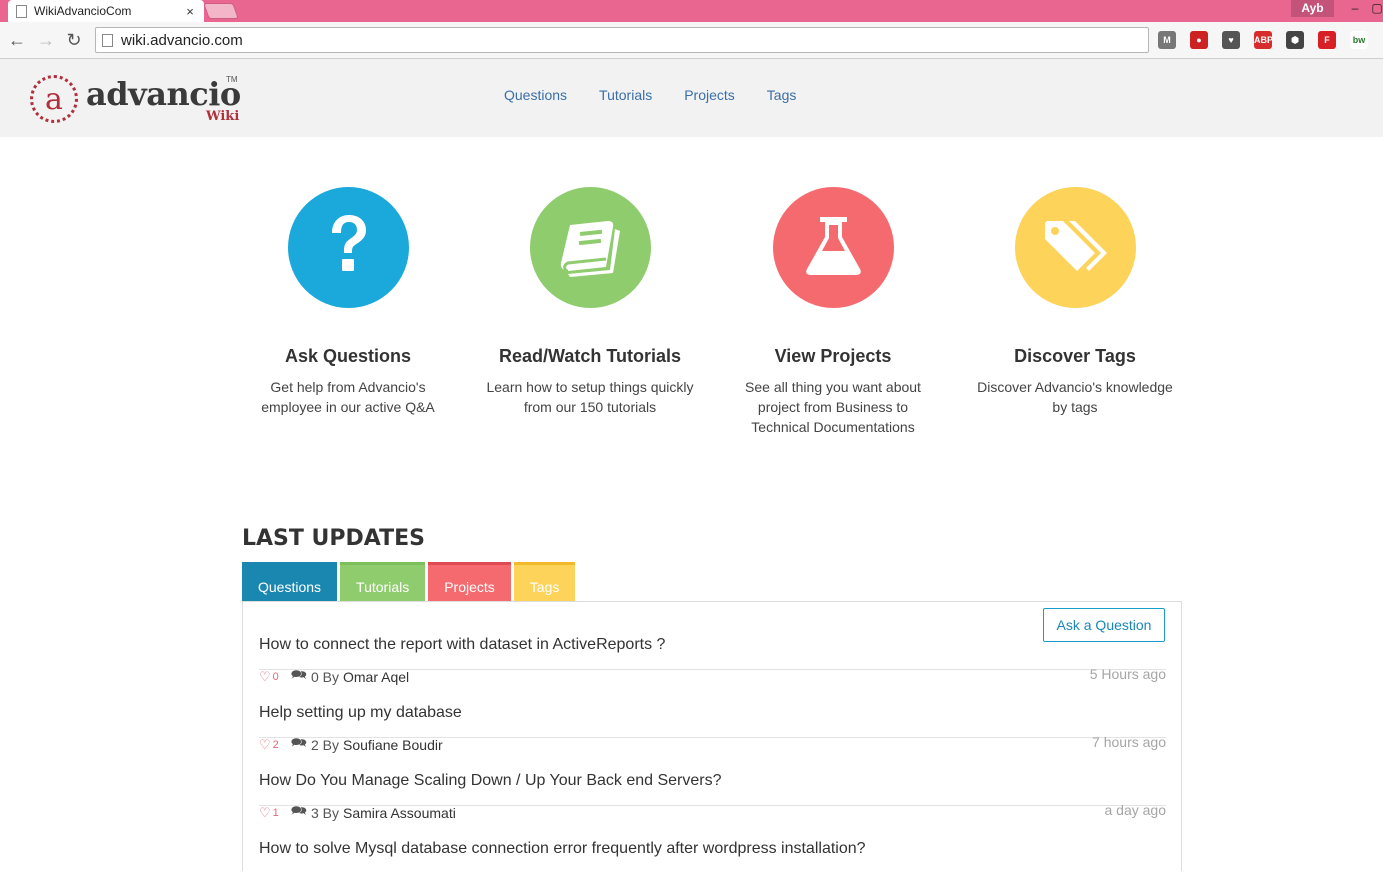  I want to click on logo-trademark: TM, so click(232, 79).